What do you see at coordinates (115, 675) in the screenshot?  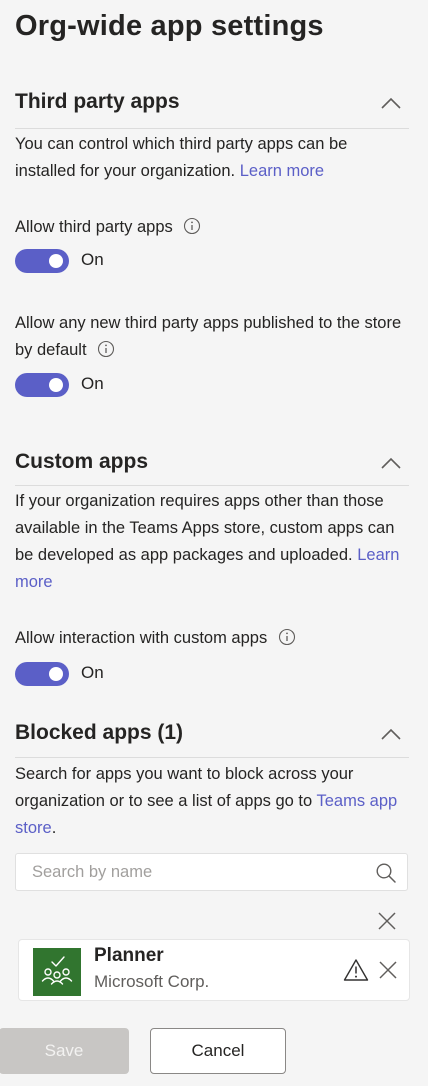 I see `allow-custom-apps-toggle-row: On` at bounding box center [115, 675].